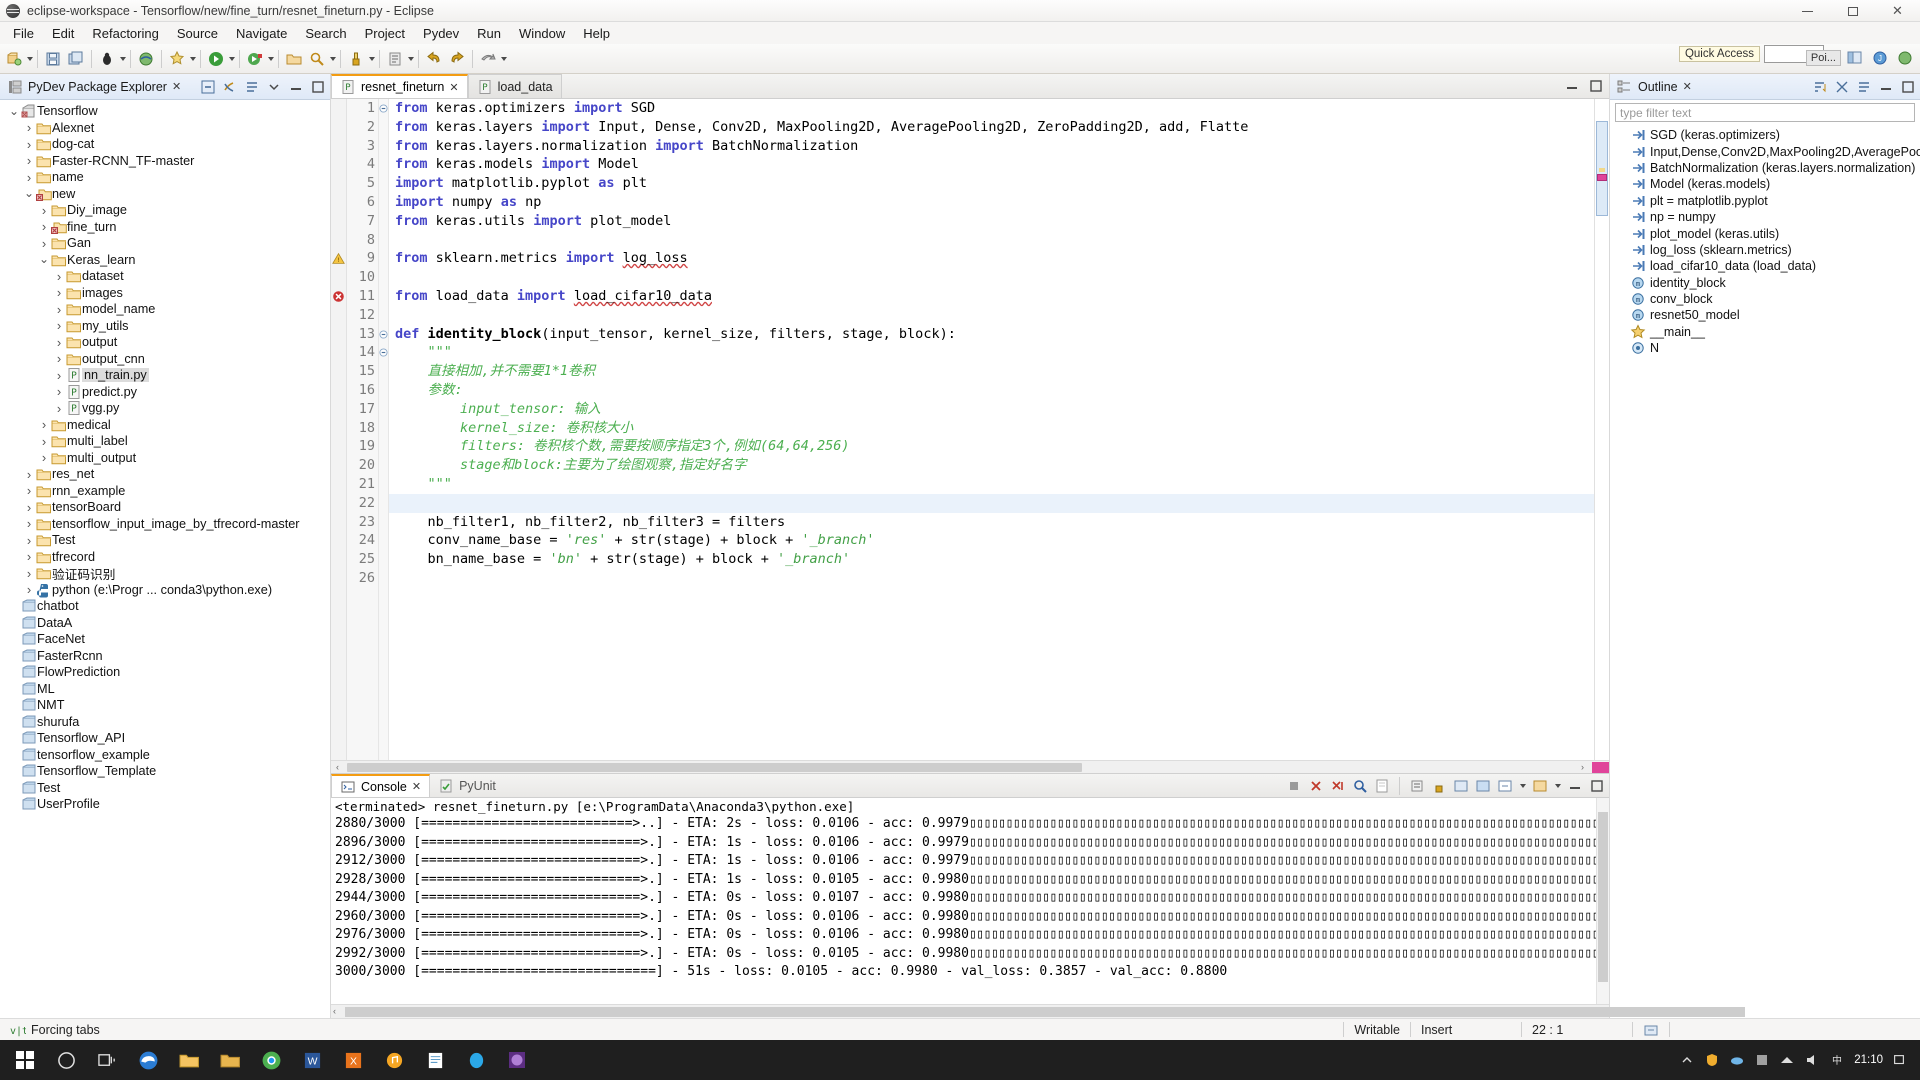  I want to click on tree-item: FaceNet, so click(165, 639).